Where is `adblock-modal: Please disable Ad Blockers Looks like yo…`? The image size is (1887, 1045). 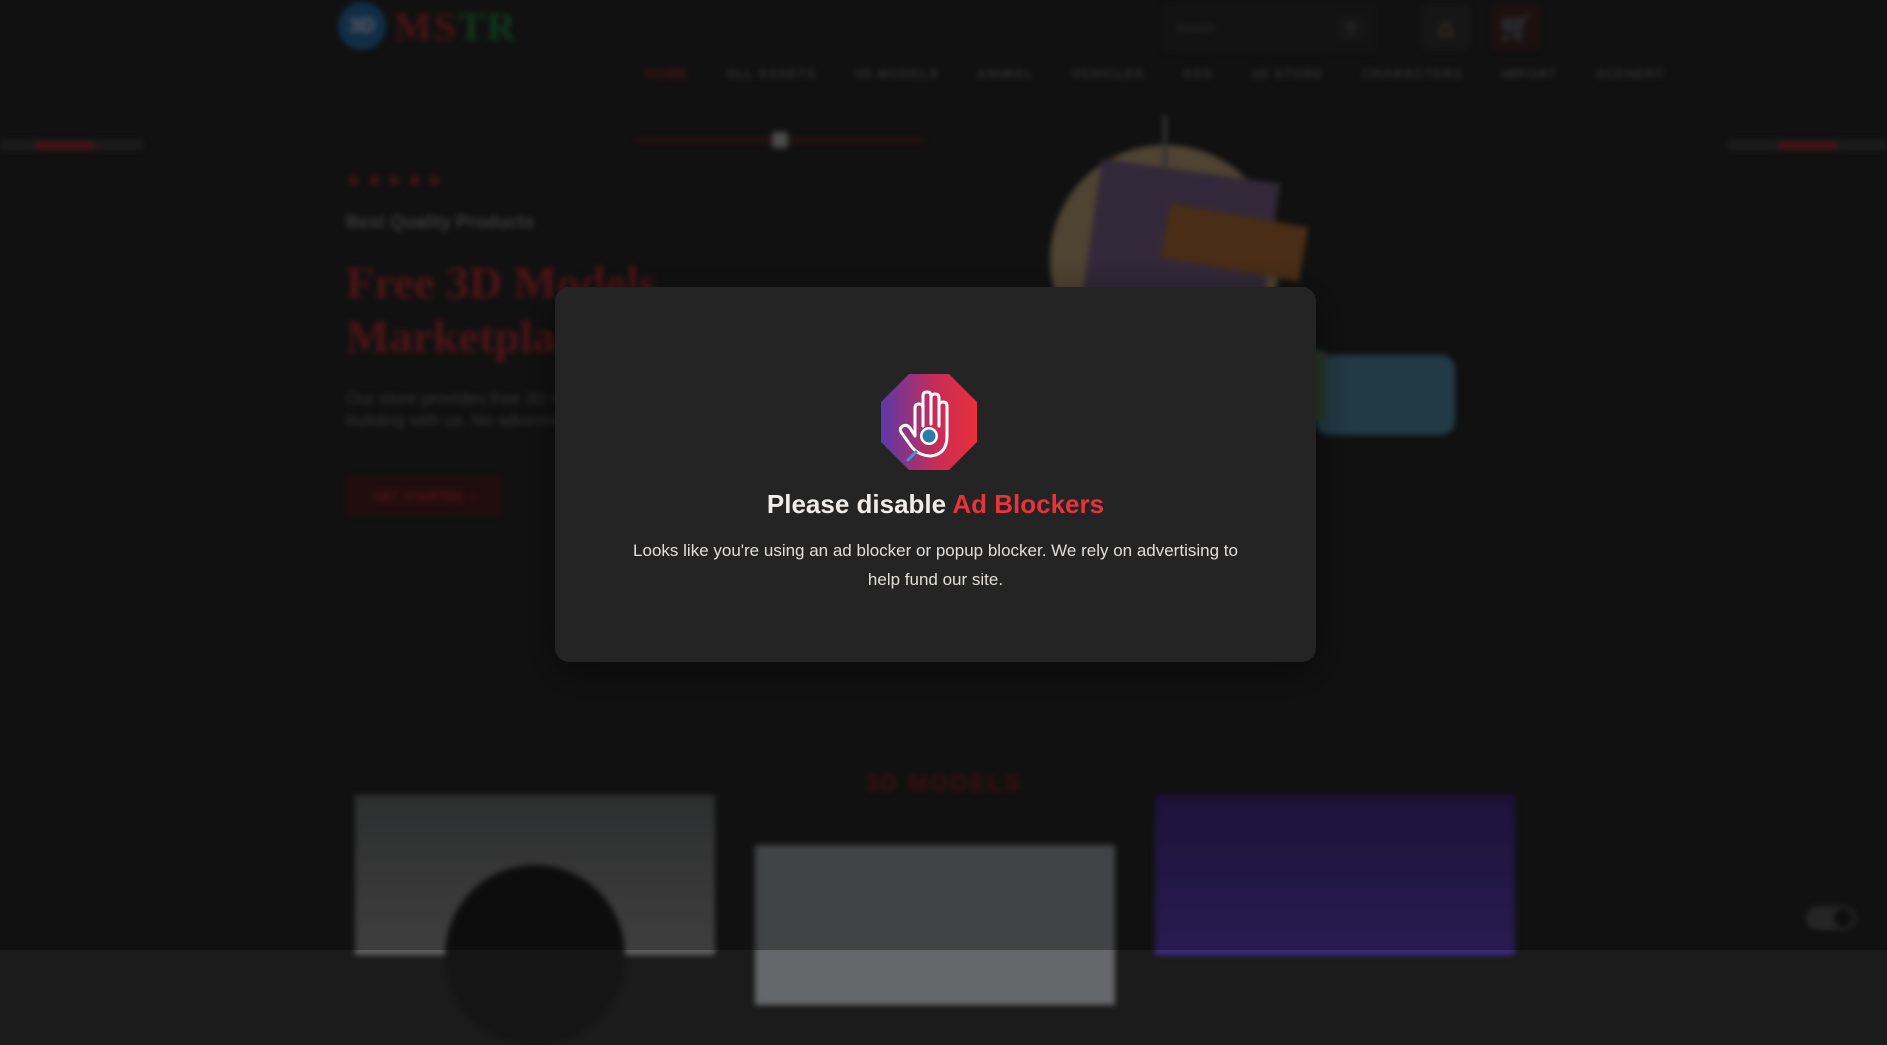 adblock-modal: Please disable Ad Blockers Looks like yo… is located at coordinates (935, 474).